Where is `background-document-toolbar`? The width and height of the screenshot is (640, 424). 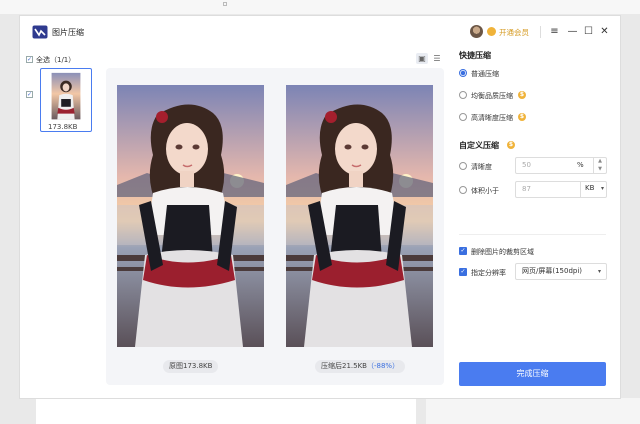 background-document-toolbar is located at coordinates (320, 7).